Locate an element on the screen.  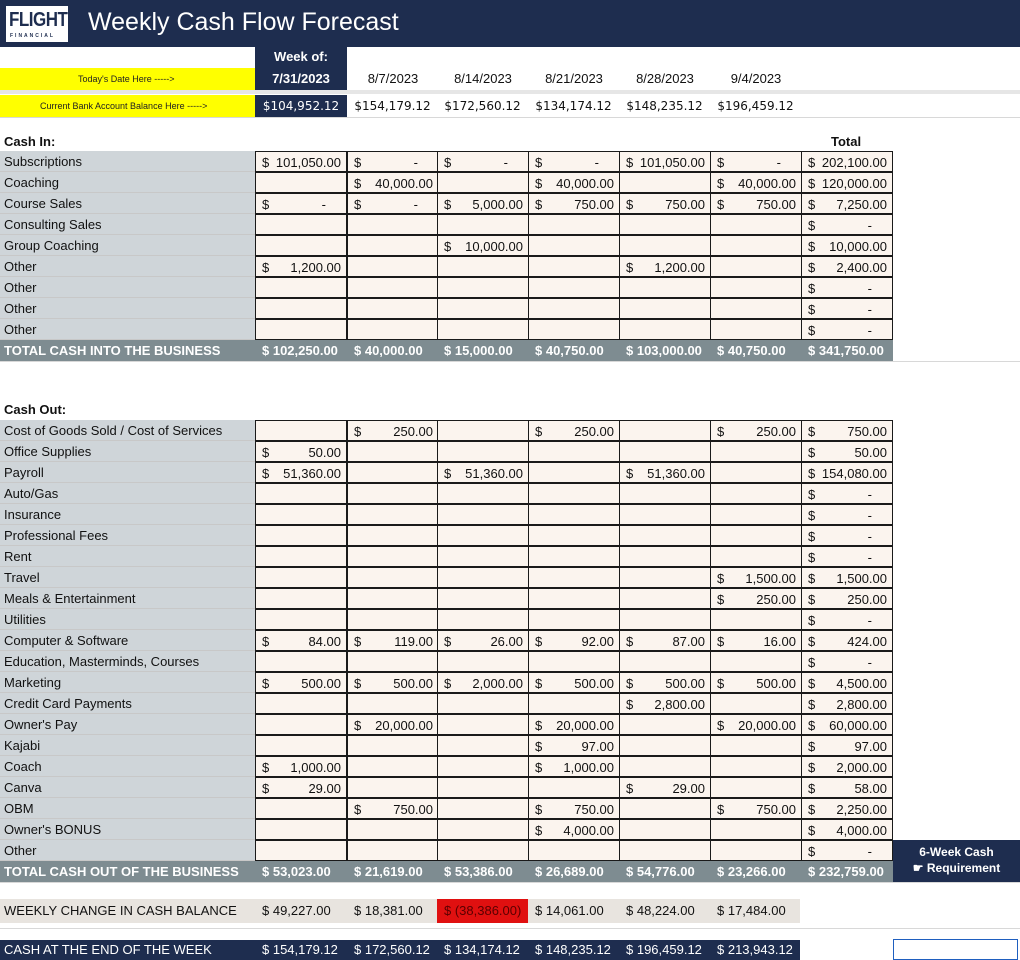
amount-cell: $4,000.00 is located at coordinates (574, 829).